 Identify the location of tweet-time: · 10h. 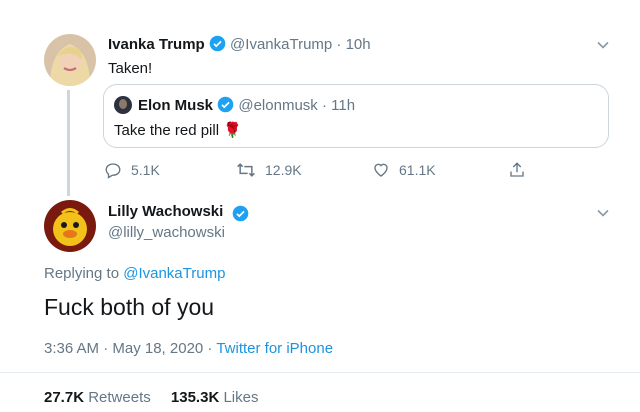
(353, 44).